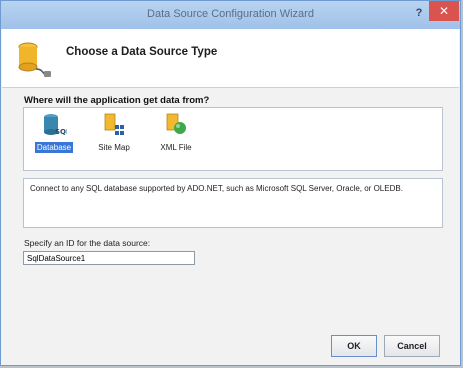 The image size is (463, 368). I want to click on window-title: Data Source Configuration Wizard, so click(230, 14).